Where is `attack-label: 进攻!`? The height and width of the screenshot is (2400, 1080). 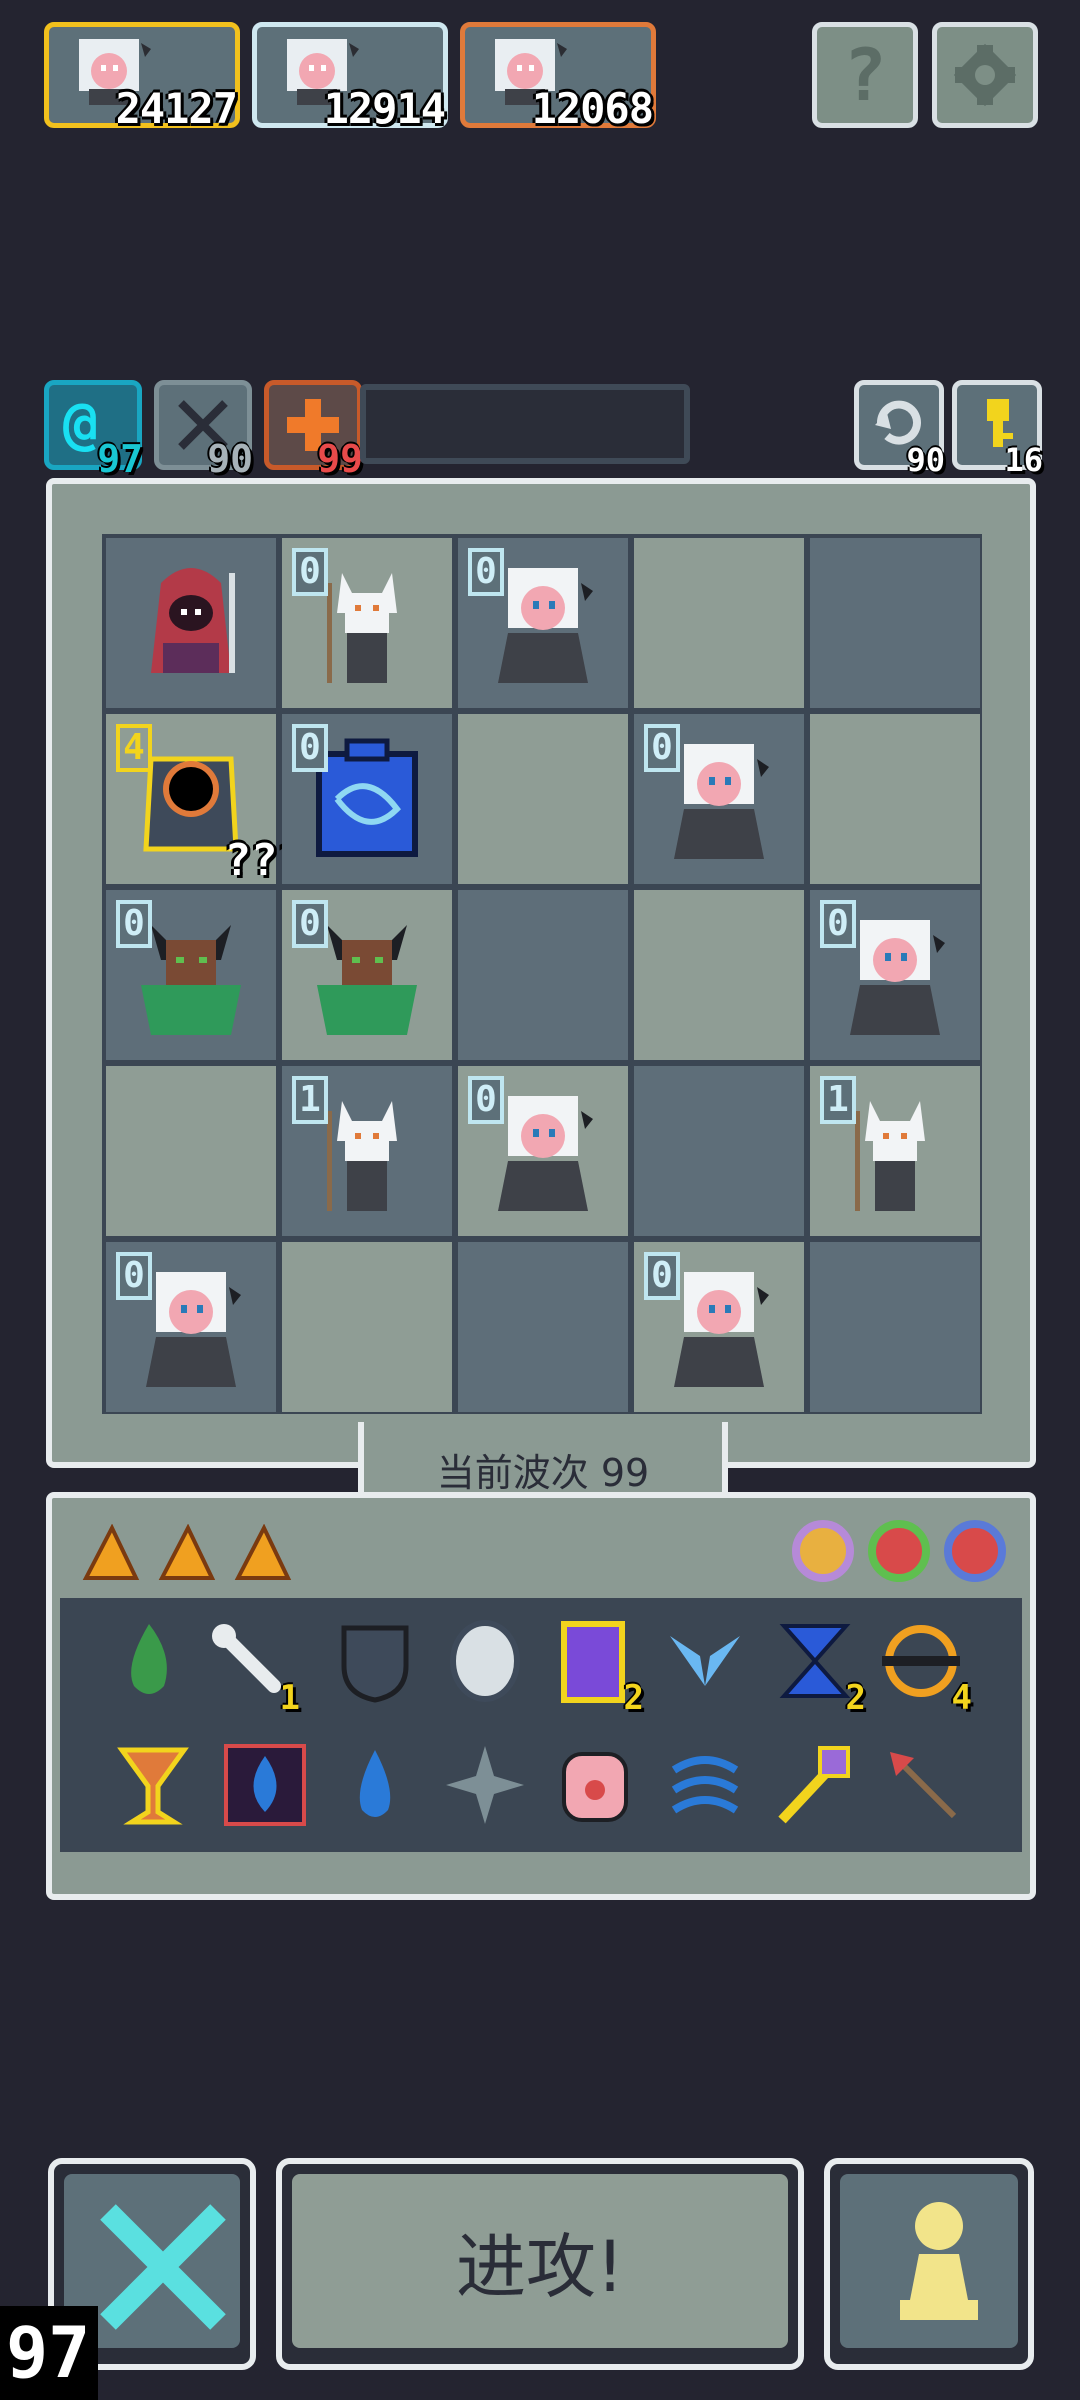
attack-label: 进攻! is located at coordinates (540, 2266).